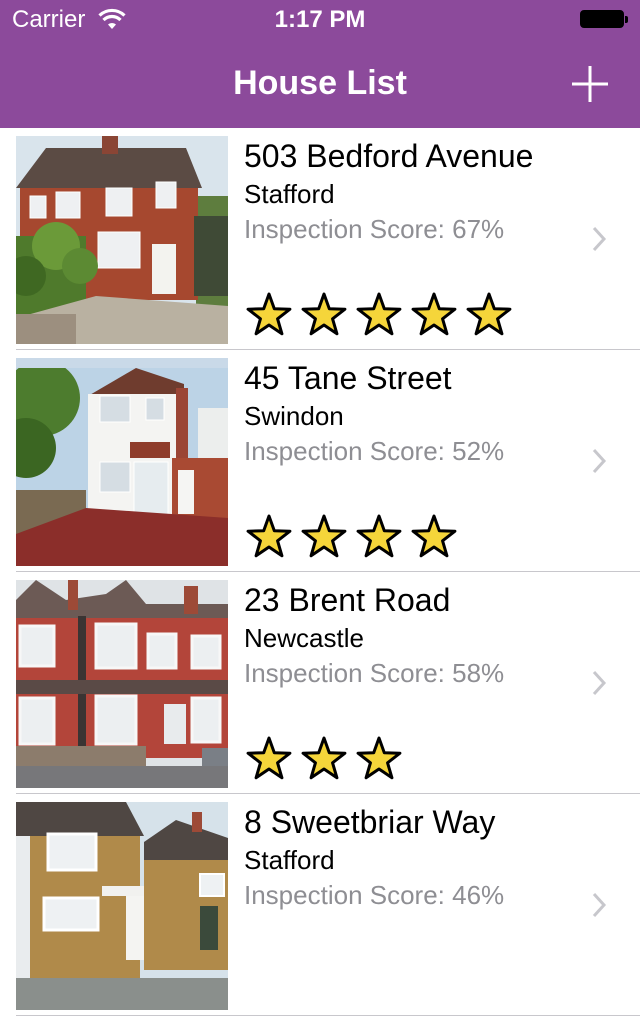  I want to click on inspection-score: Inspection Score: 52%, so click(374, 451).